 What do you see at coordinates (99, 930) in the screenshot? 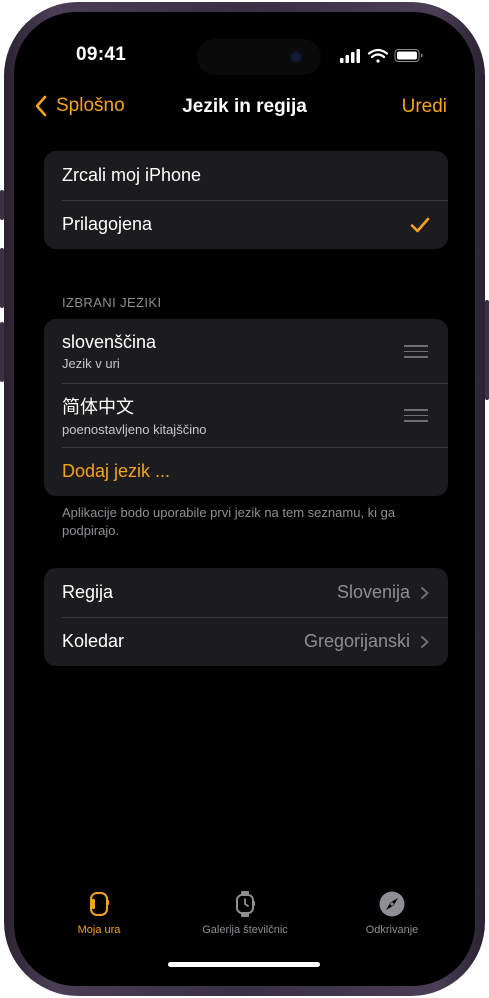
I see `tab-label: Moja ura` at bounding box center [99, 930].